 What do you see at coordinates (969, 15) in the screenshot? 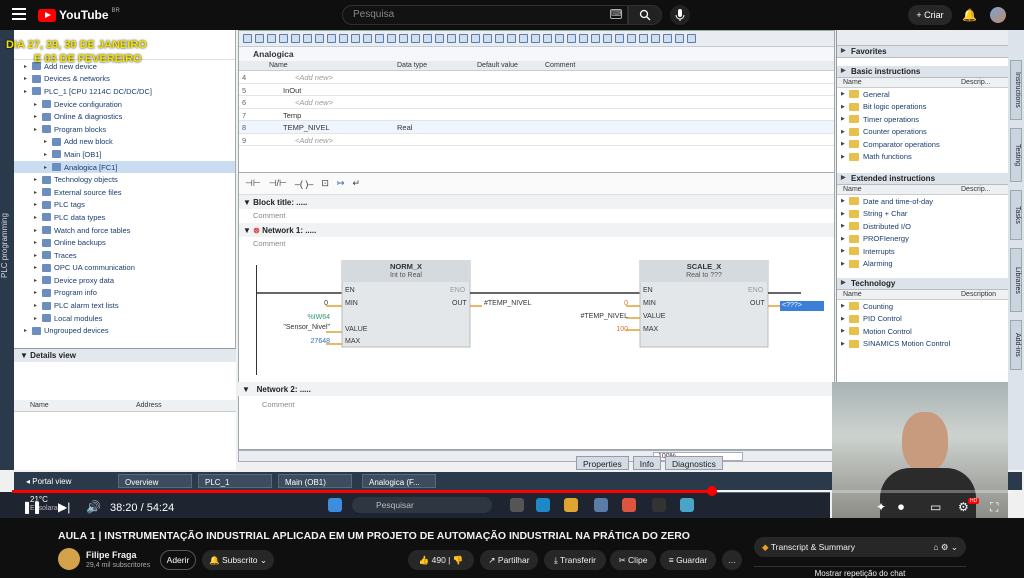
I see `notifications-bell-icon: 🔔` at bounding box center [969, 15].